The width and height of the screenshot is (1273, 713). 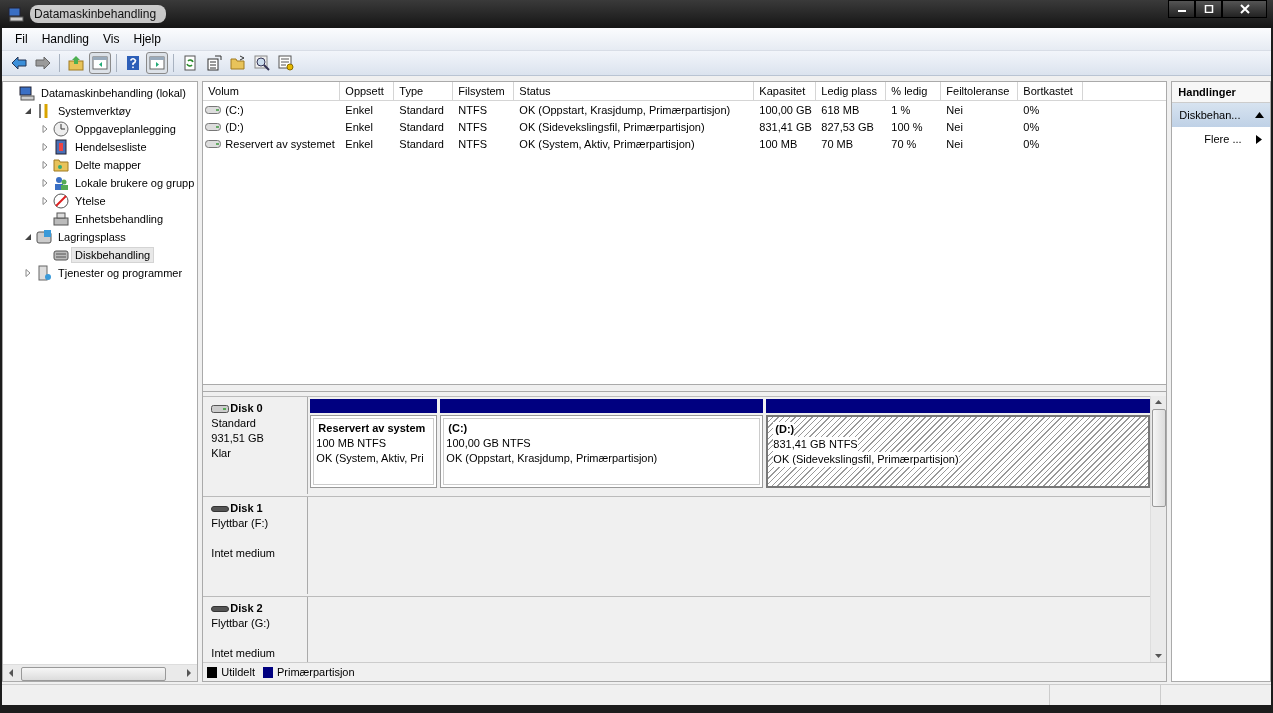 I want to click on disk-info-panel: Disk 1 Flyttbar (F:) Intet medium, so click(x=256, y=545).